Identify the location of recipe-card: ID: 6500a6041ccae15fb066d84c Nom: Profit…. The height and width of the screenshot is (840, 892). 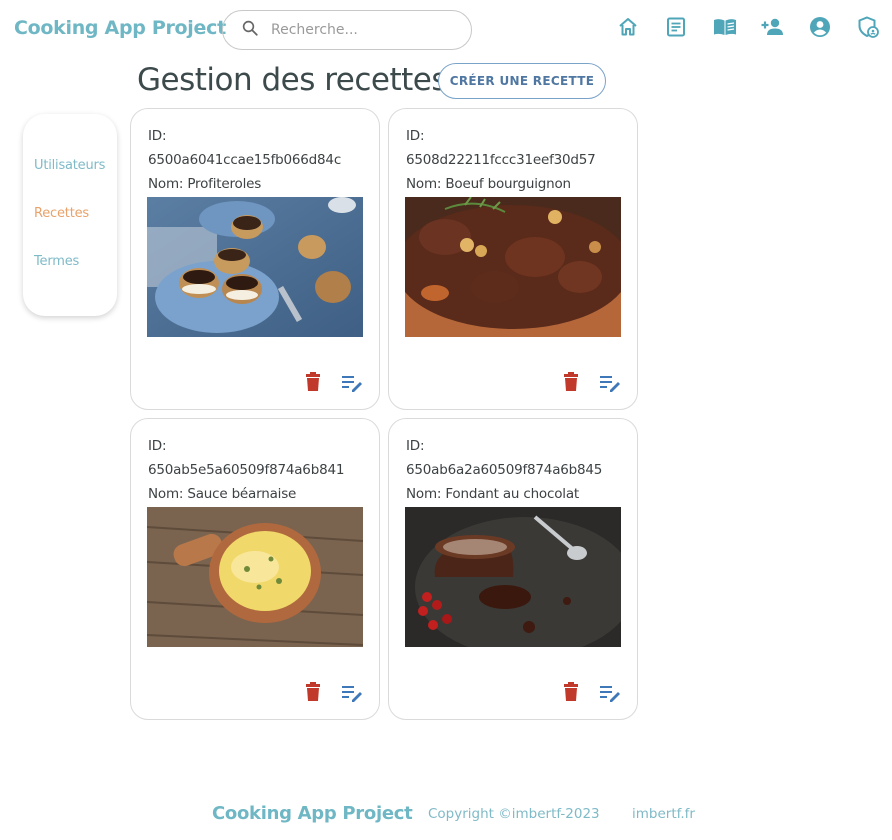
(255, 259).